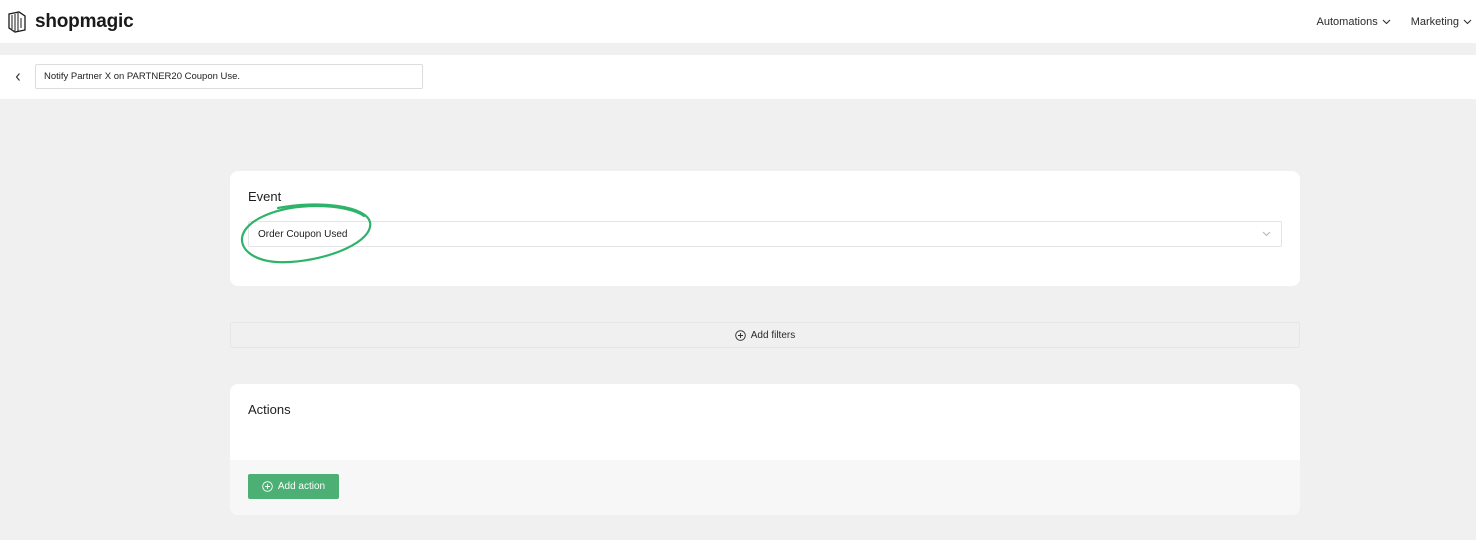  Describe the element at coordinates (301, 486) in the screenshot. I see `add-action-label: Add action` at that location.